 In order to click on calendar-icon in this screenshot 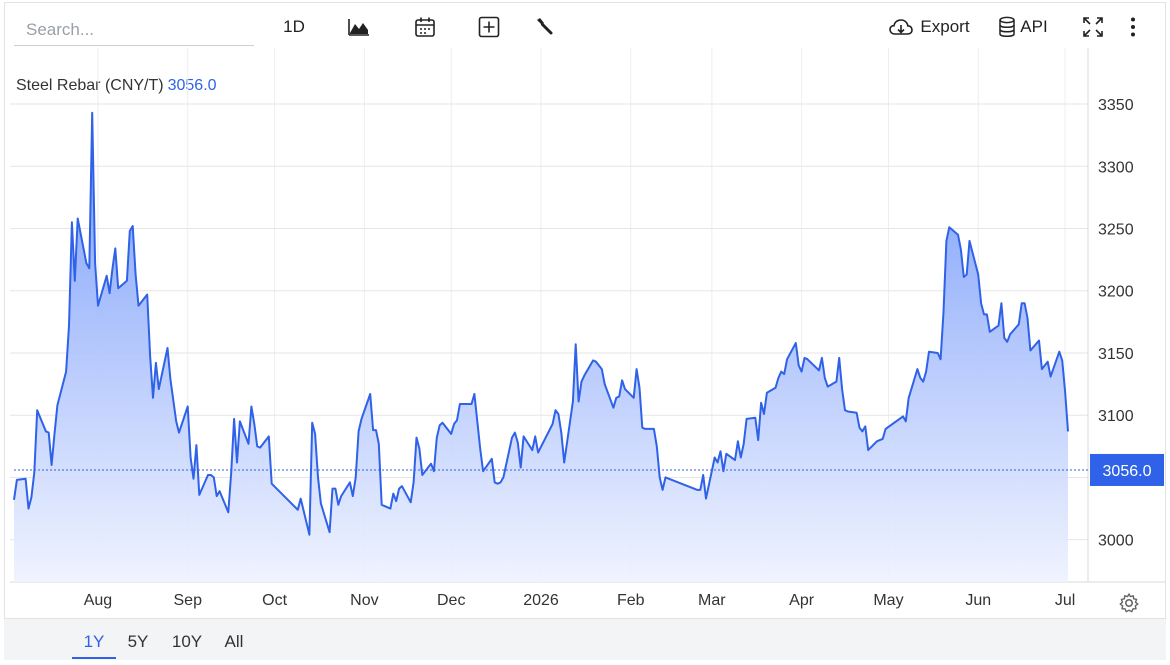, I will do `click(425, 27)`.